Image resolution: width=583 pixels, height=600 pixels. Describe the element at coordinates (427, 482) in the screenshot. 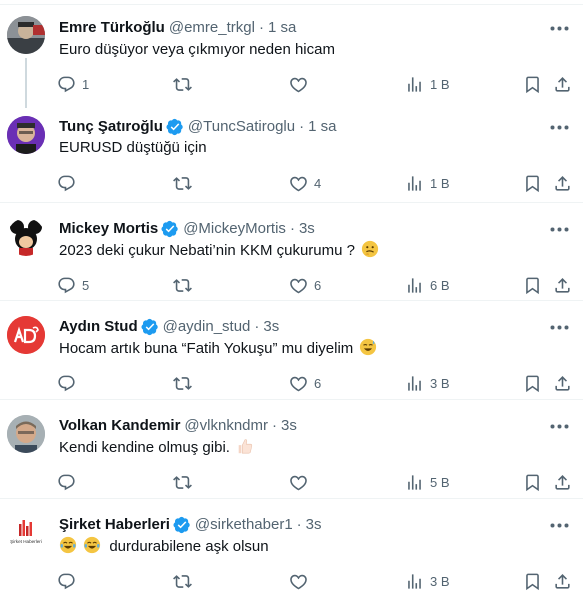

I see `views-button: 5 B` at that location.